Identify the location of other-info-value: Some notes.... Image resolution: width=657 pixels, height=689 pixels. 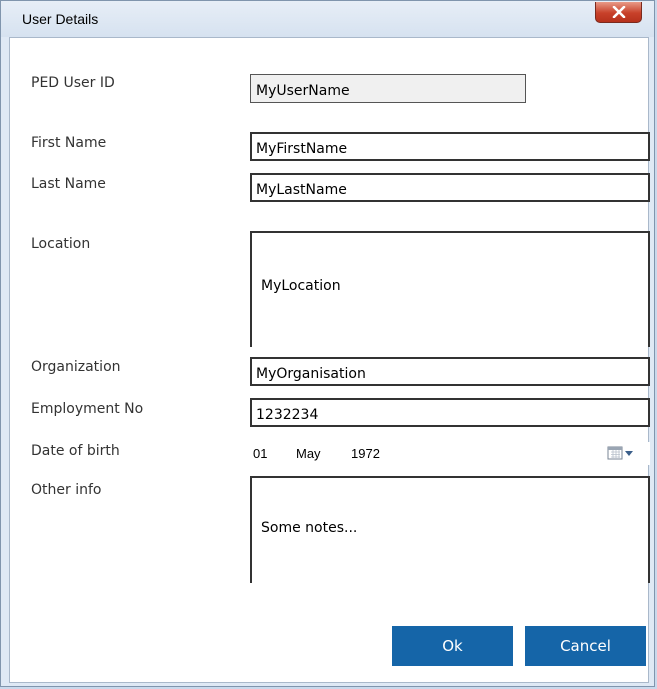
(309, 528).